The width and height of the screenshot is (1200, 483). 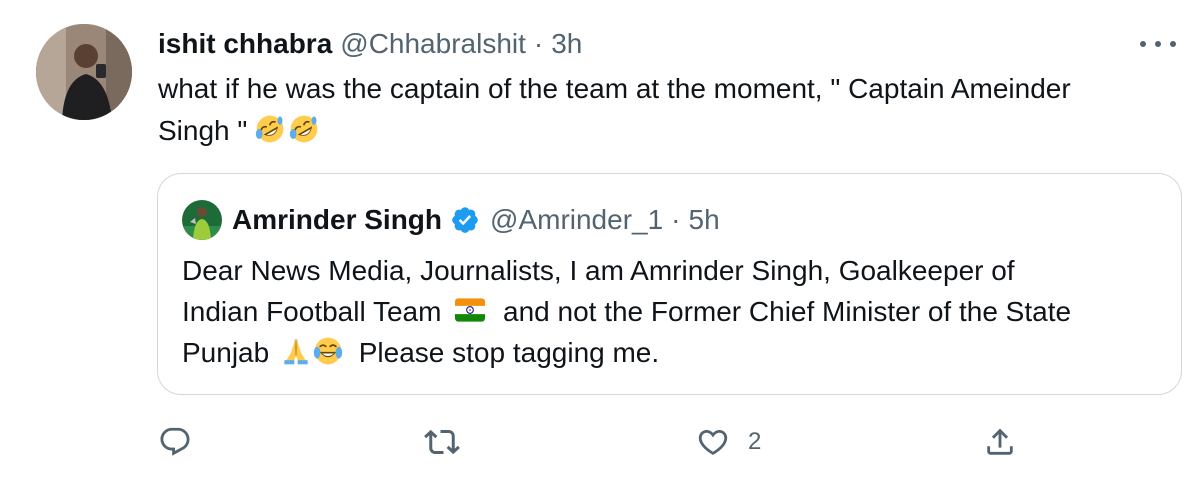 What do you see at coordinates (1158, 44) in the screenshot?
I see `more-options-icon` at bounding box center [1158, 44].